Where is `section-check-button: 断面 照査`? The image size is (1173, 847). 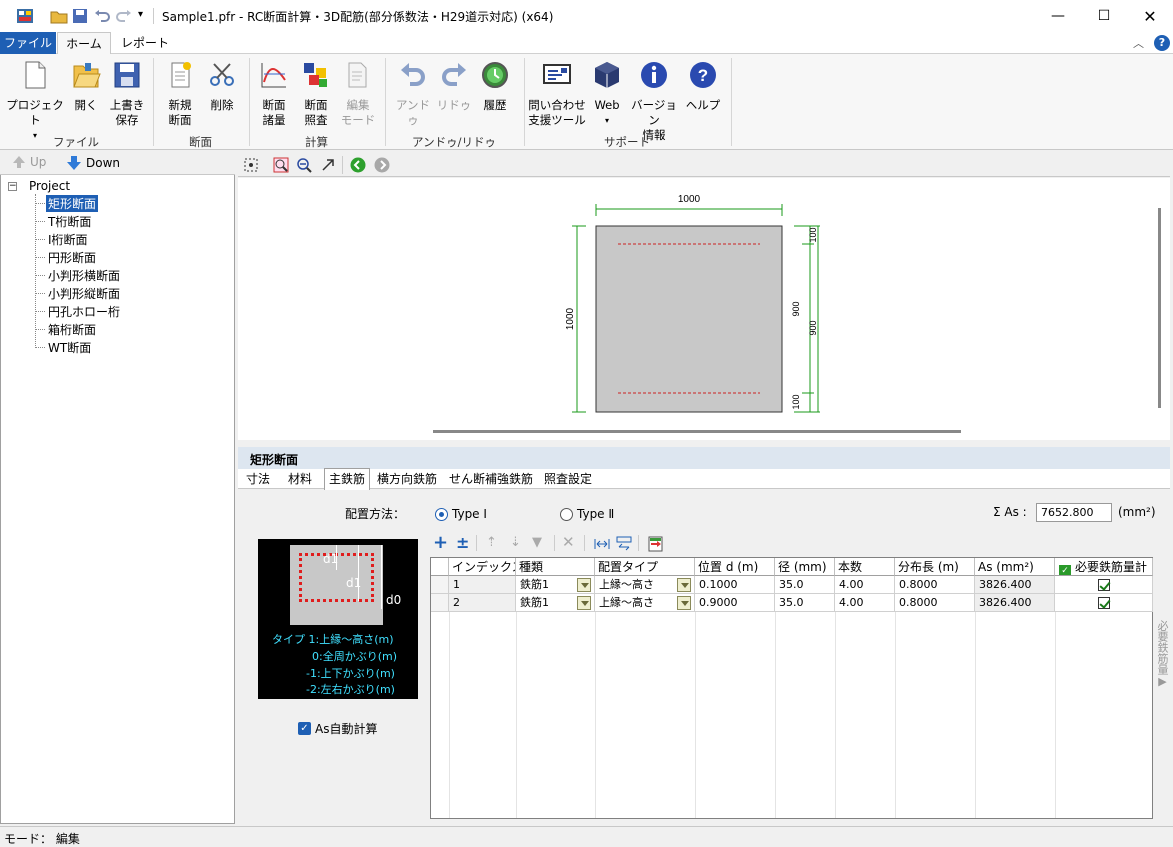 section-check-button: 断面 照査 is located at coordinates (316, 94).